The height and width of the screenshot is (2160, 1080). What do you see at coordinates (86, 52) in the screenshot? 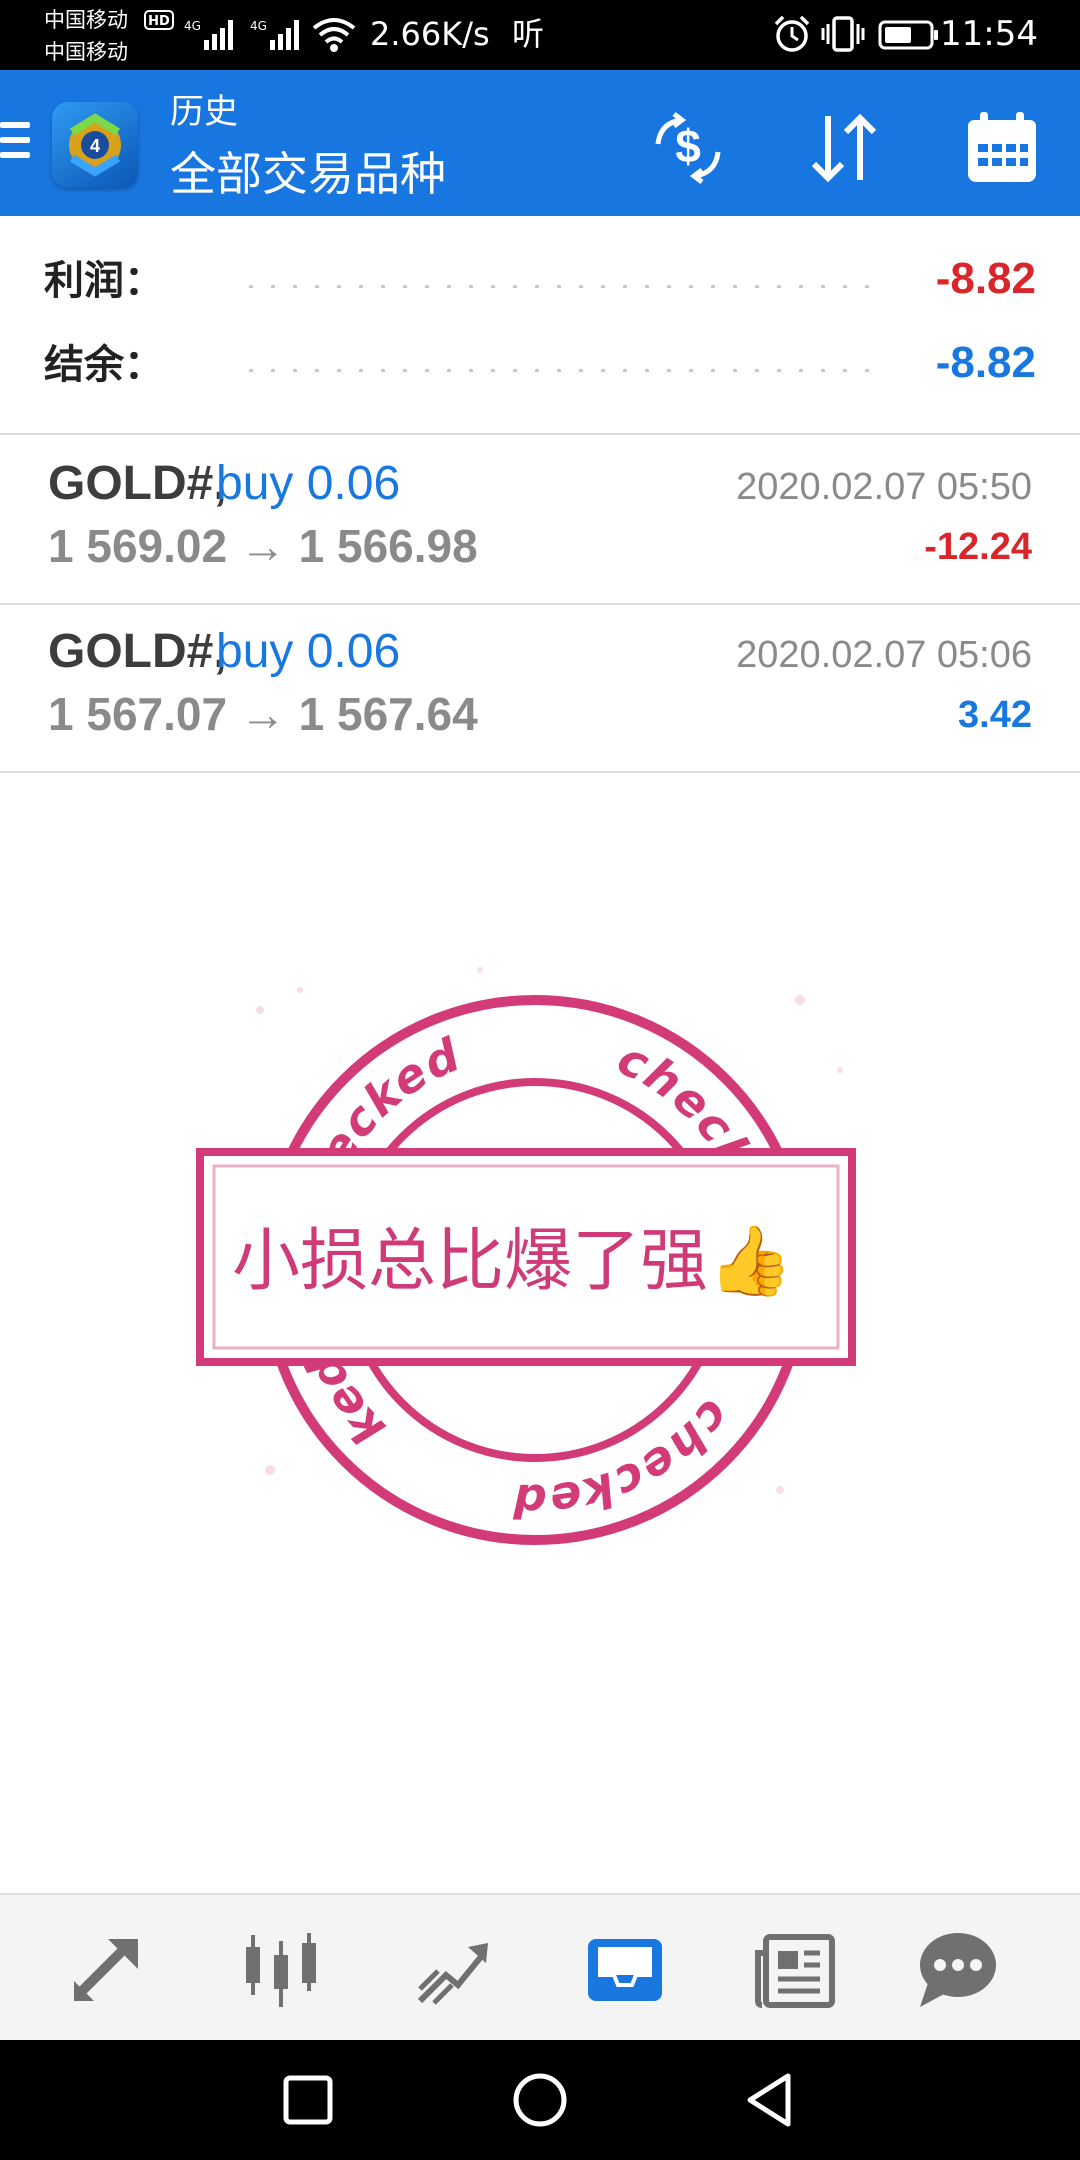
I see `carrier-2: 中国移动` at bounding box center [86, 52].